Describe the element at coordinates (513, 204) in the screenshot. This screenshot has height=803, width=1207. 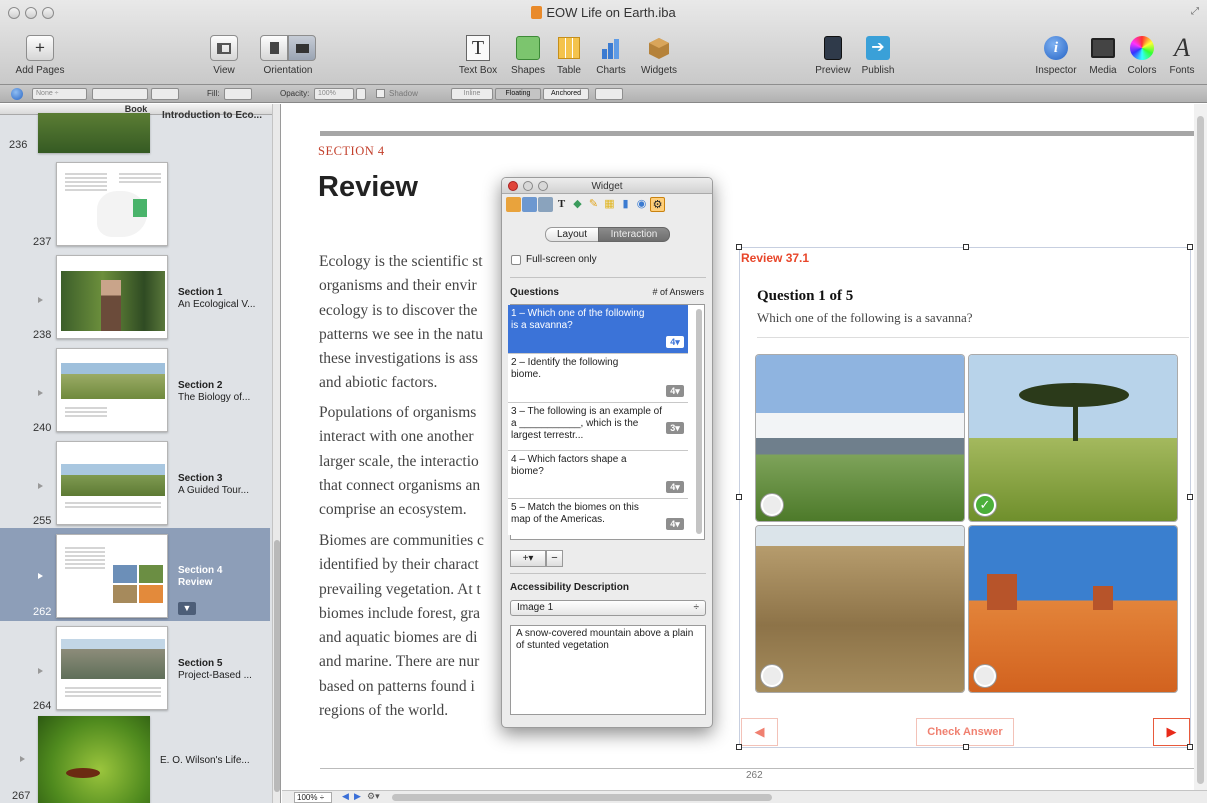
I see `document-inspector-icon` at that location.